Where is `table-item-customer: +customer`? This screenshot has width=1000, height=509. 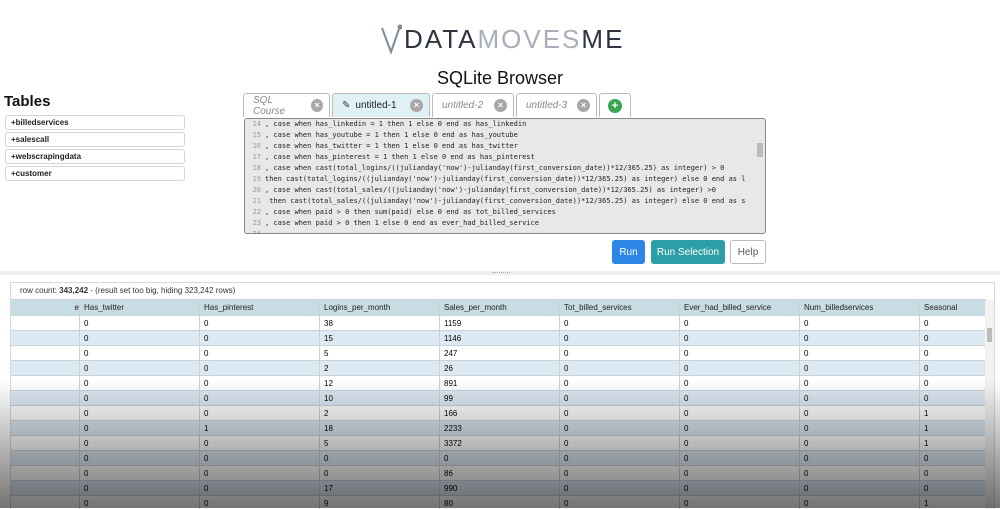 table-item-customer: +customer is located at coordinates (95, 173).